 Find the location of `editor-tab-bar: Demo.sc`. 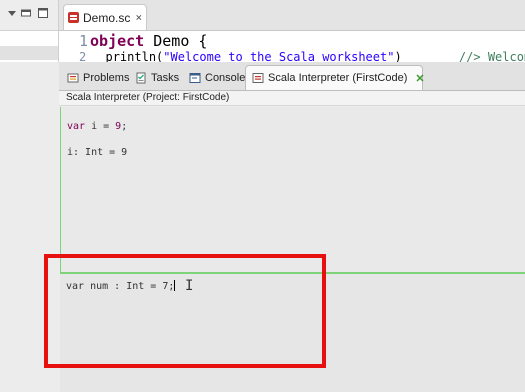

editor-tab-bar: Demo.sc is located at coordinates (292, 15).